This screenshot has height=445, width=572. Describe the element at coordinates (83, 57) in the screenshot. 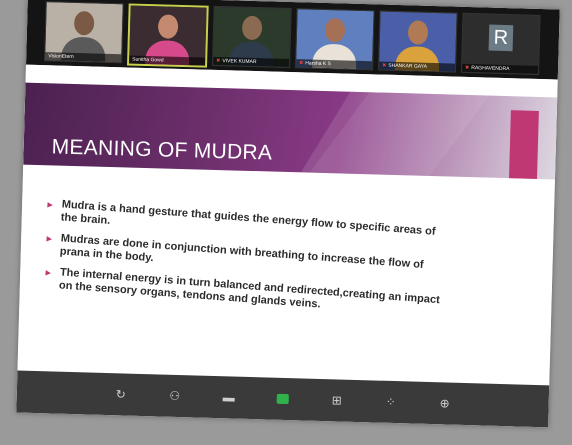

I see `participant-name: VisionEtern` at that location.